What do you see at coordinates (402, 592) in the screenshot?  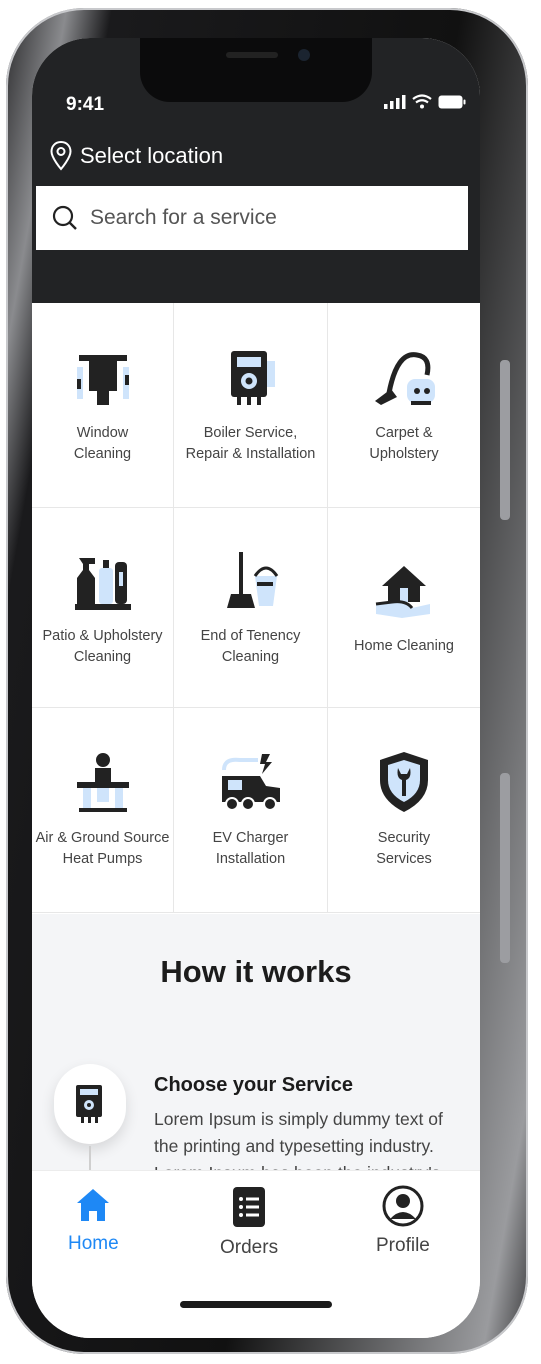 I see `house-hand-icon` at bounding box center [402, 592].